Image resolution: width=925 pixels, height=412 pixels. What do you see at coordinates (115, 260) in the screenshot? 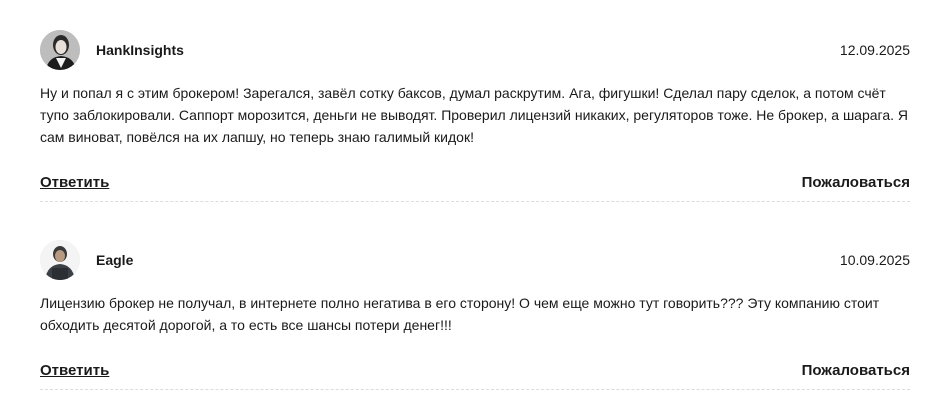
I see `comment-author: Eagle` at bounding box center [115, 260].